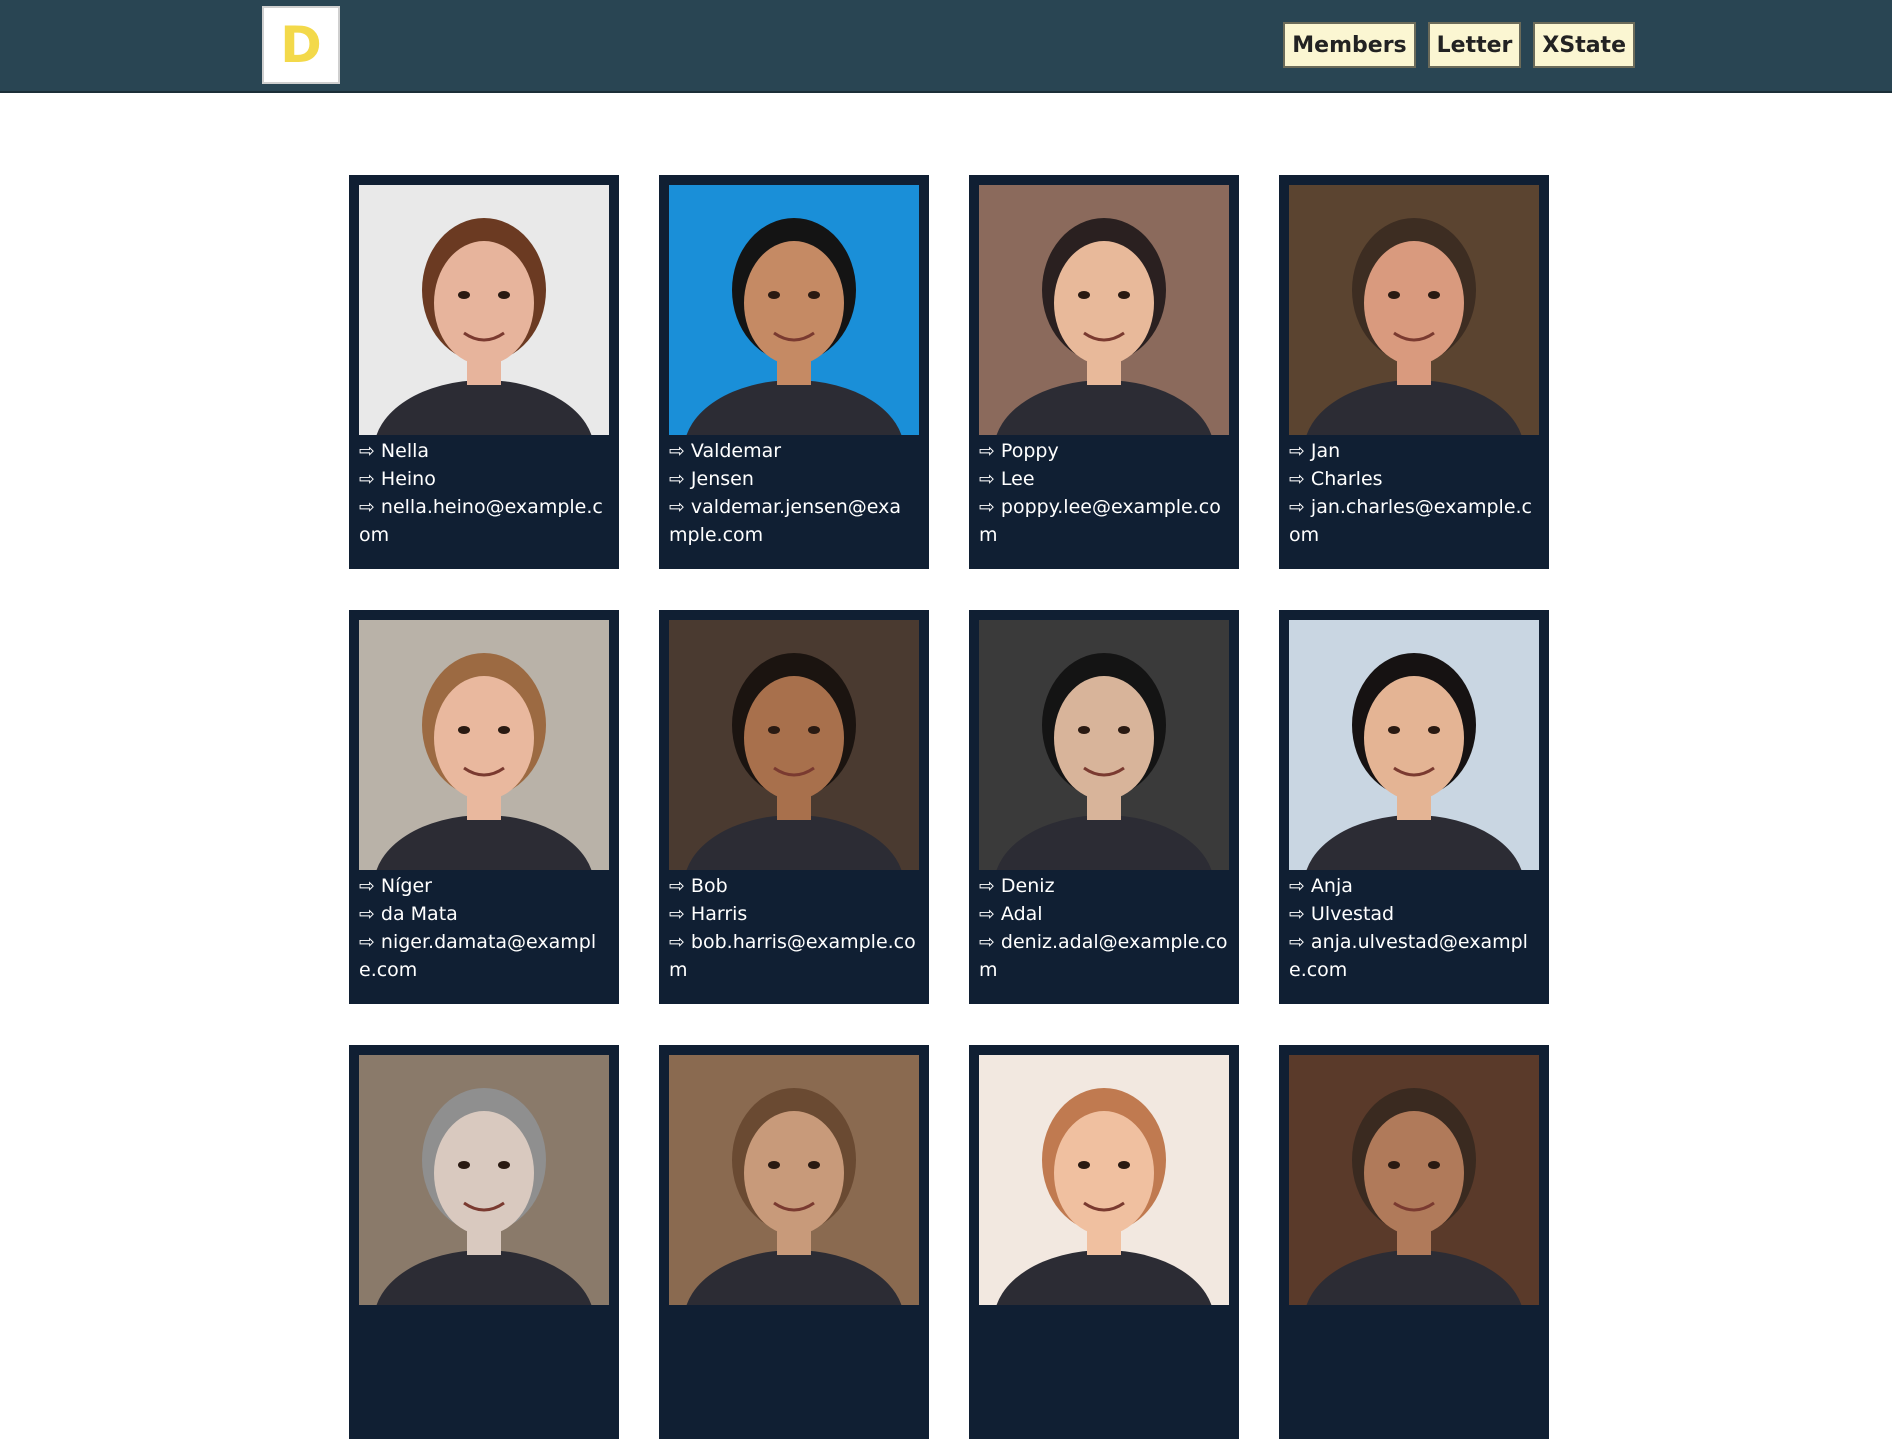 The width and height of the screenshot is (1892, 1439). Describe the element at coordinates (1100, 521) in the screenshot. I see `member-email: poppy.lee@example.com` at that location.